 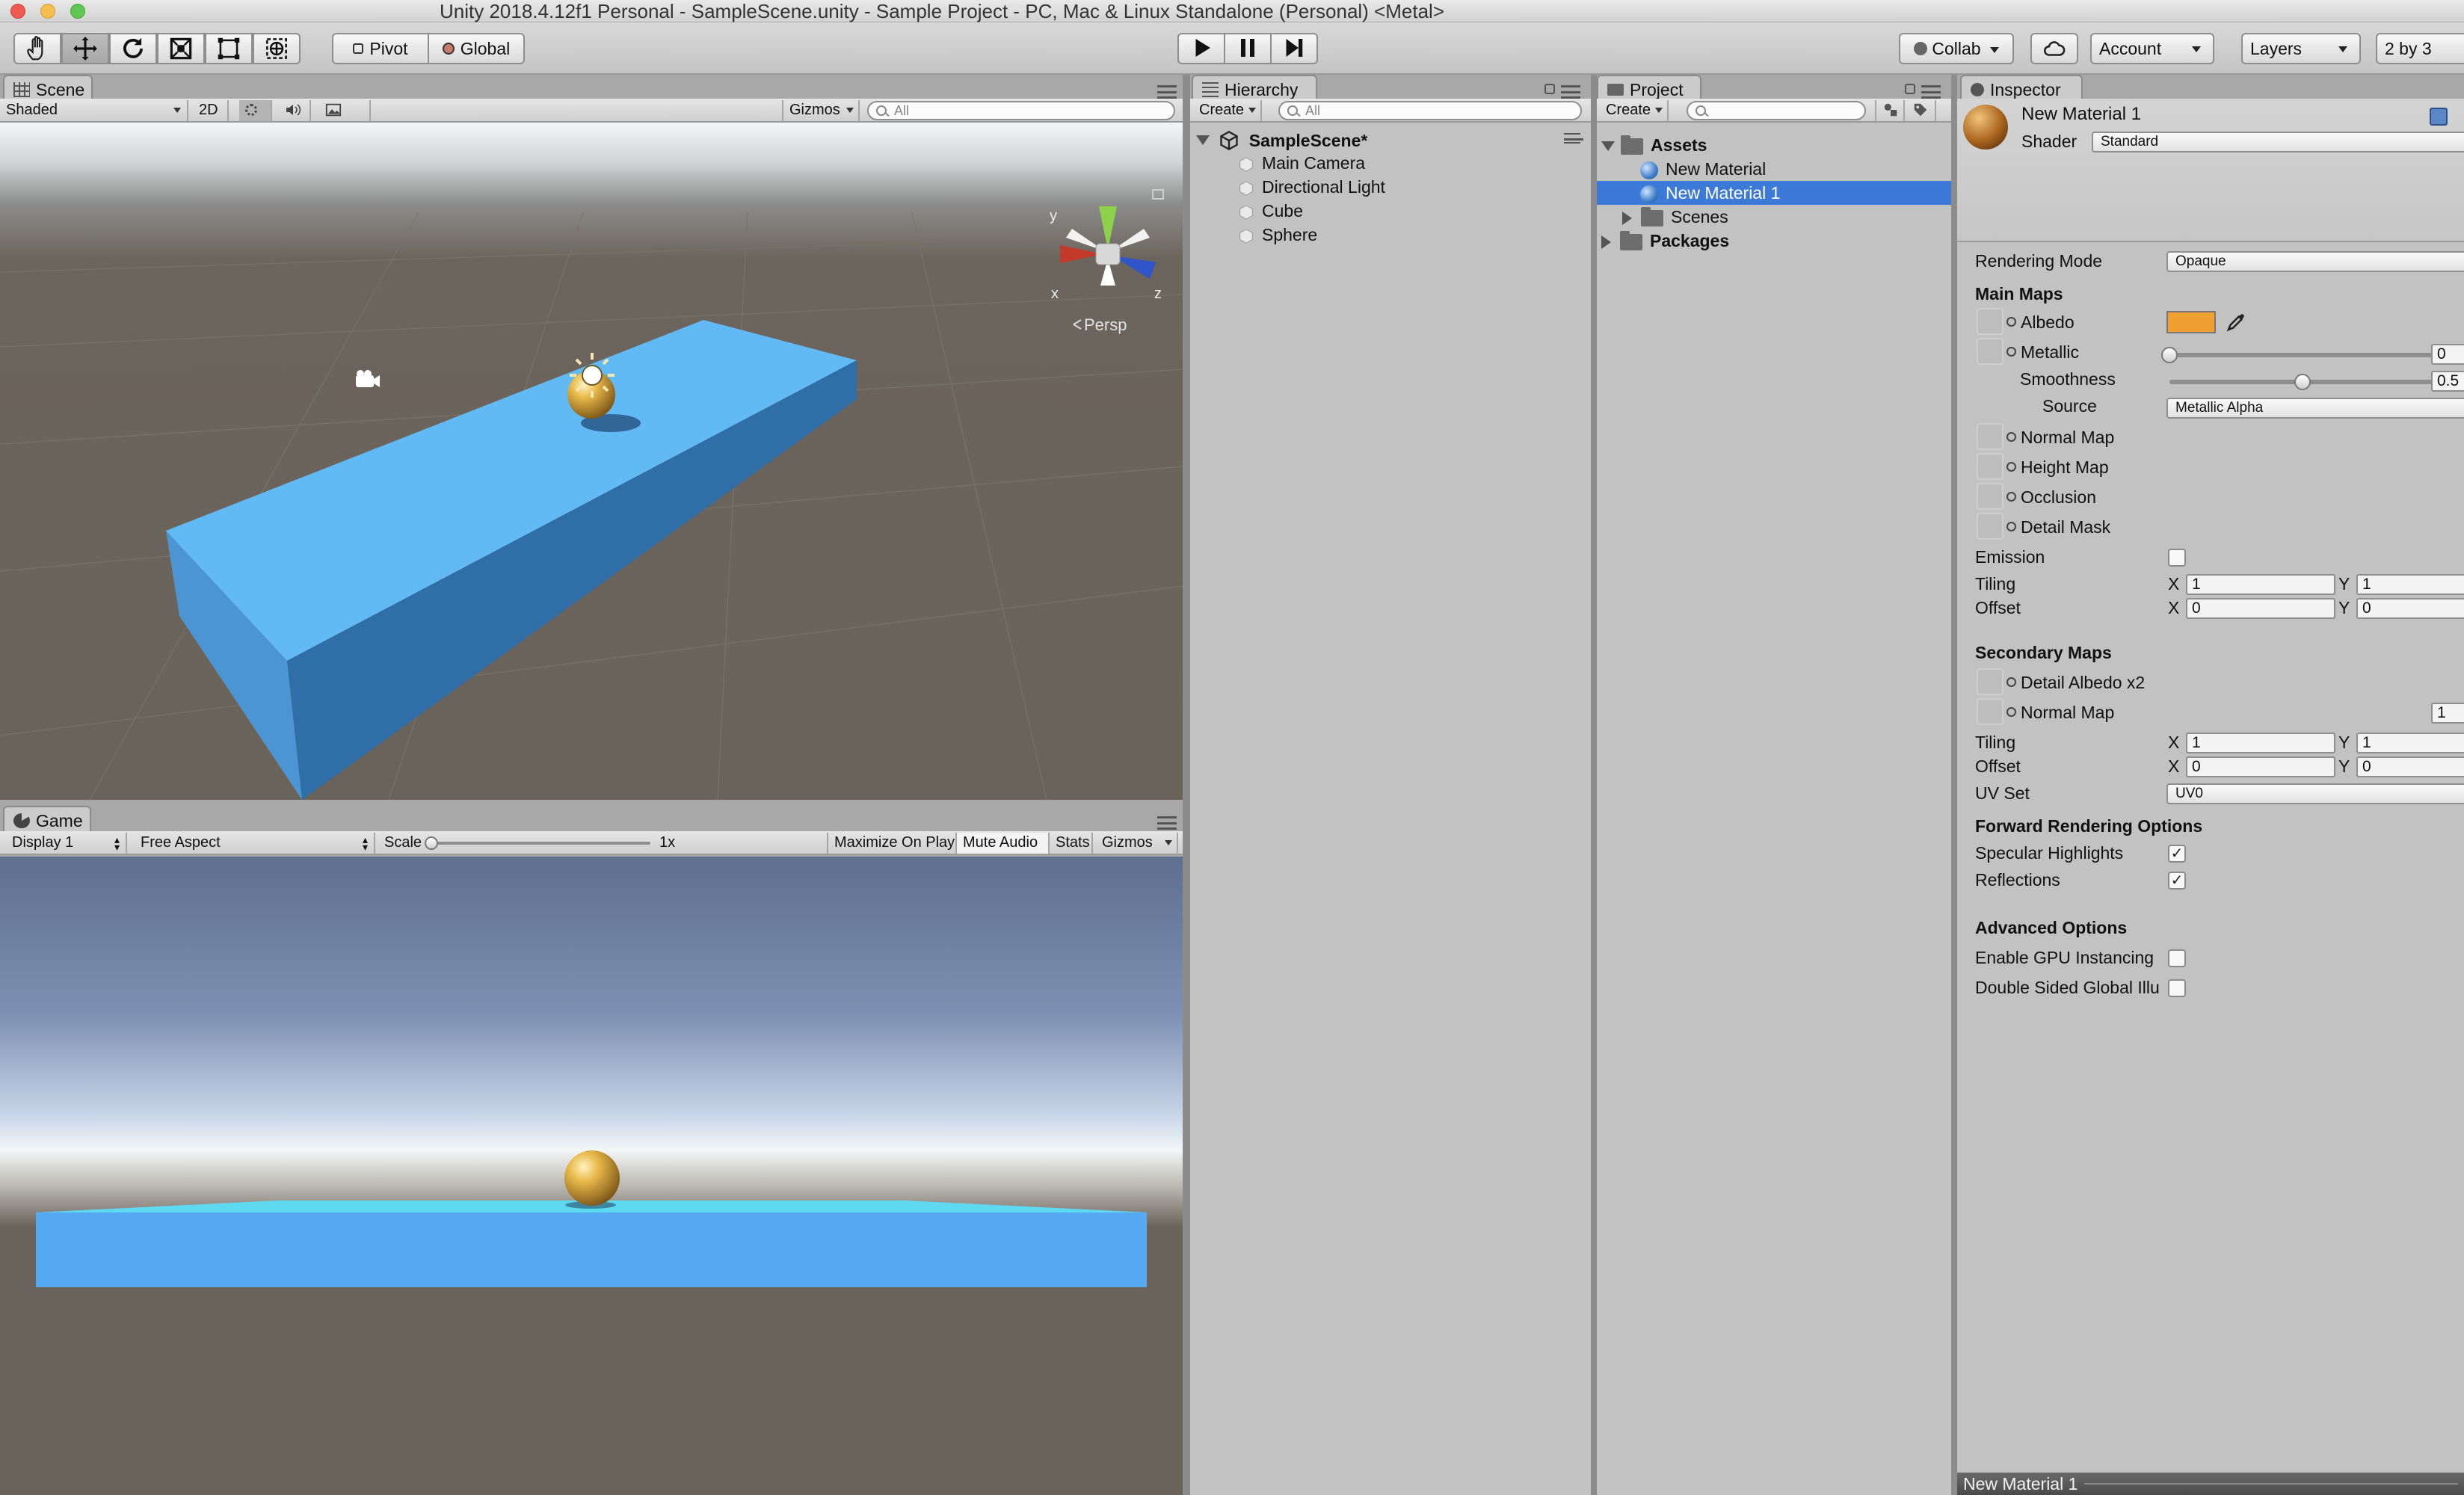 I want to click on scene-gizmos-dropdown: Gizmos, so click(x=821, y=111).